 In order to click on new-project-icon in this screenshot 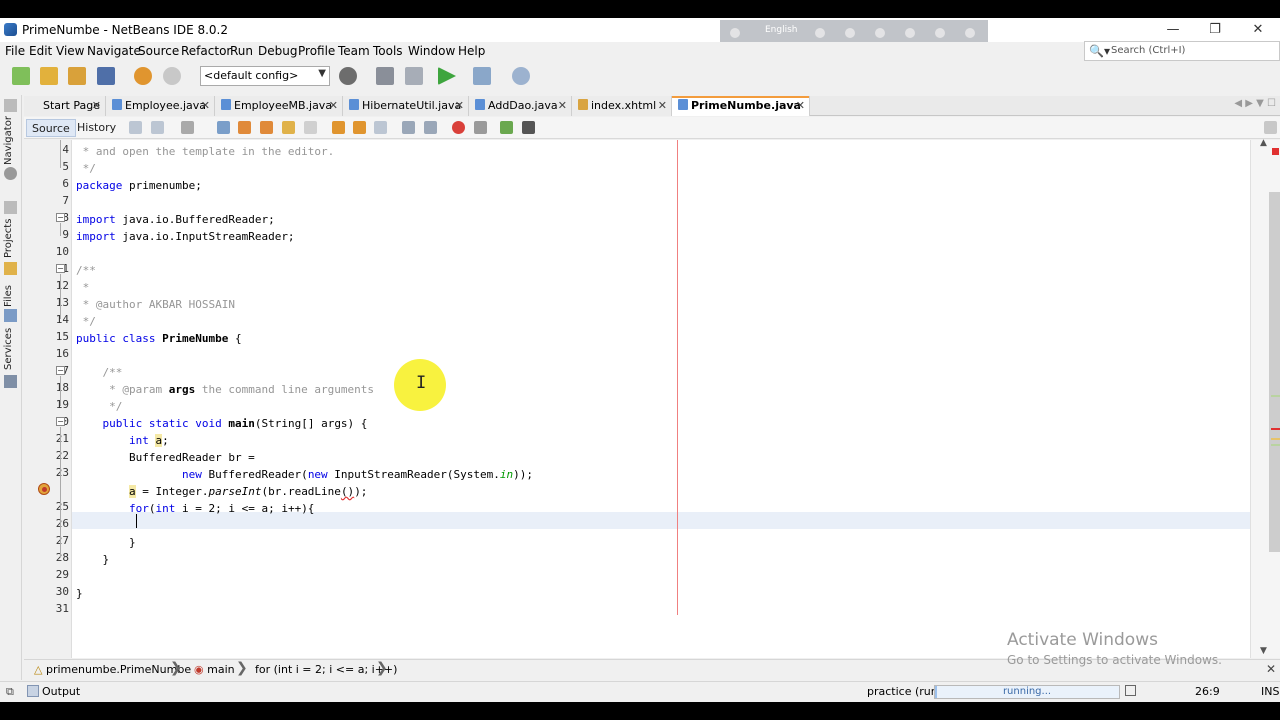, I will do `click(49, 76)`.